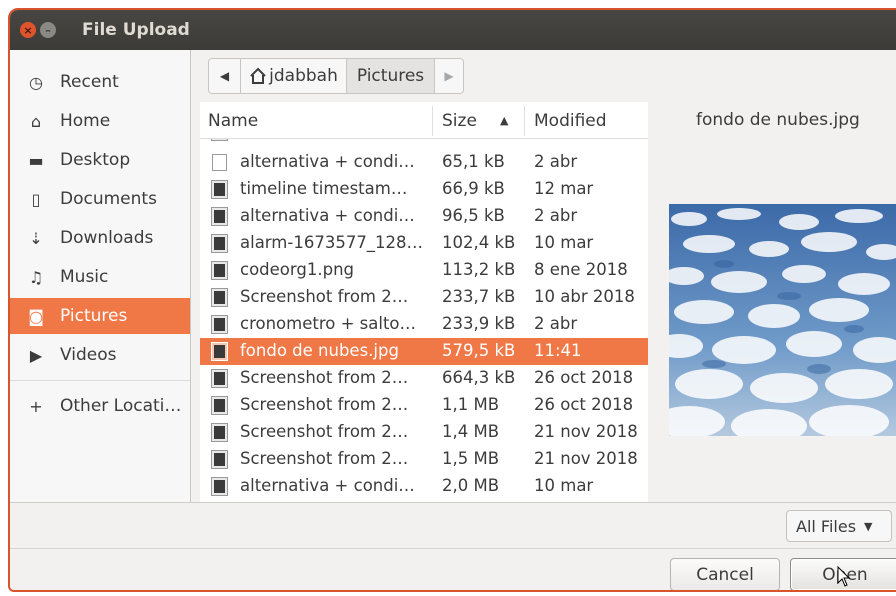  Describe the element at coordinates (424, 378) in the screenshot. I see `table-row: Screenshot from 2… 664,3 kB 26 oct 2018` at that location.